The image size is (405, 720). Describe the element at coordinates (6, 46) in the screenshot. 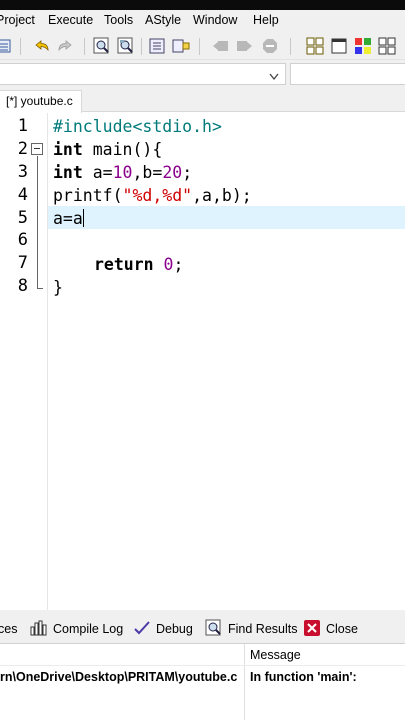

I see `list-icon` at that location.